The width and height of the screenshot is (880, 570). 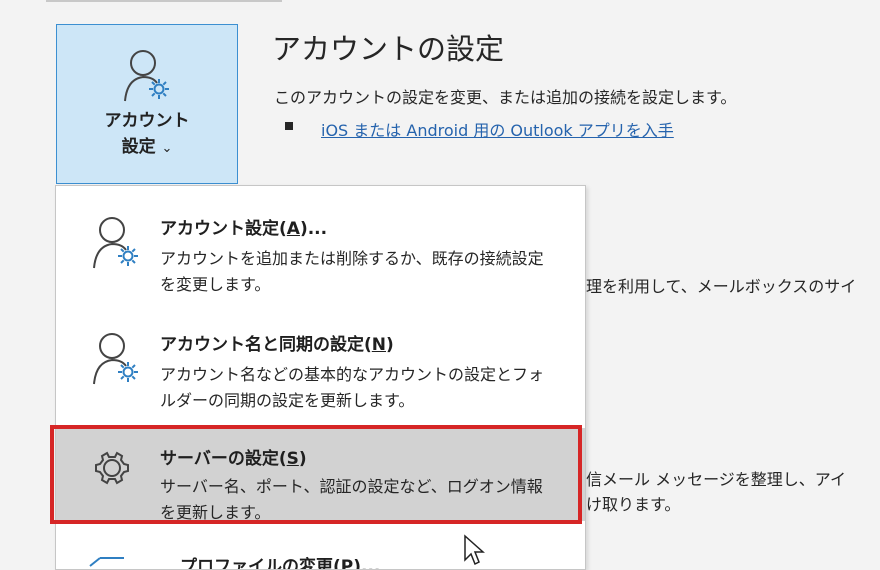 I want to click on section-description: このアカウントの設定を変更、または追加の接続を設定します。, so click(x=505, y=97).